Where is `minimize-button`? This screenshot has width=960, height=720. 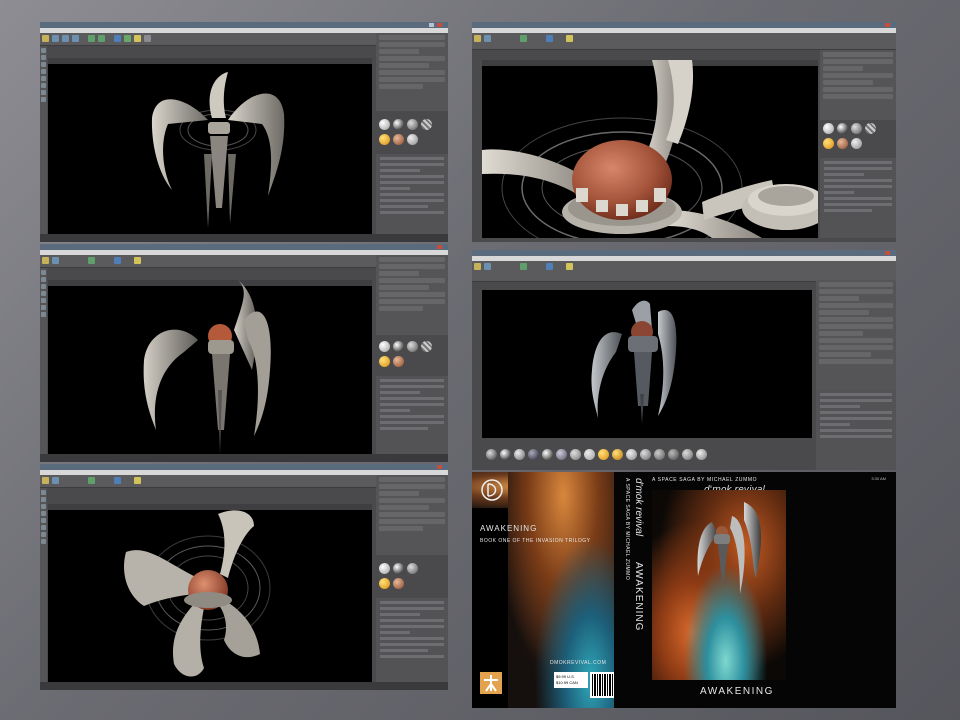 minimize-button is located at coordinates (431, 25).